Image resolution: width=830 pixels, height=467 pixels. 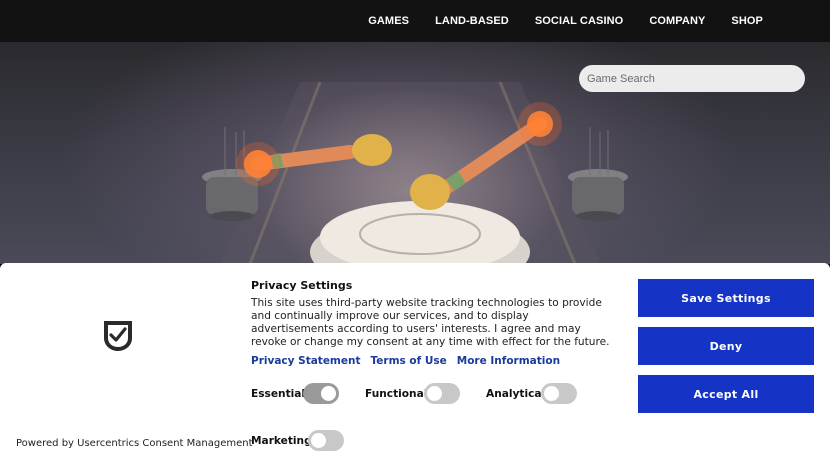 I want to click on marketing-toggle, so click(x=326, y=440).